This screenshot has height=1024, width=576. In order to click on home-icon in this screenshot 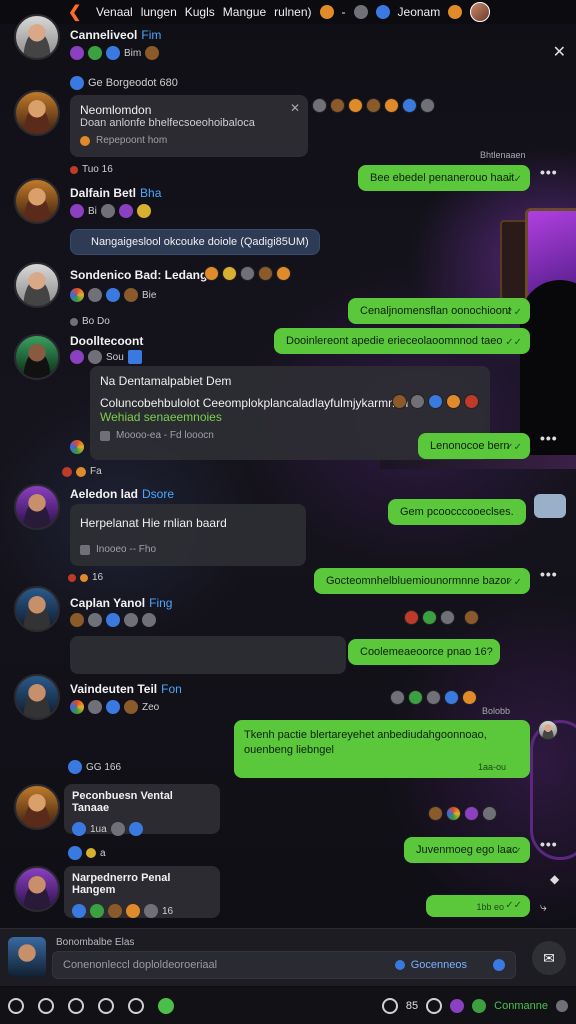, I will do `click(16, 1006)`.